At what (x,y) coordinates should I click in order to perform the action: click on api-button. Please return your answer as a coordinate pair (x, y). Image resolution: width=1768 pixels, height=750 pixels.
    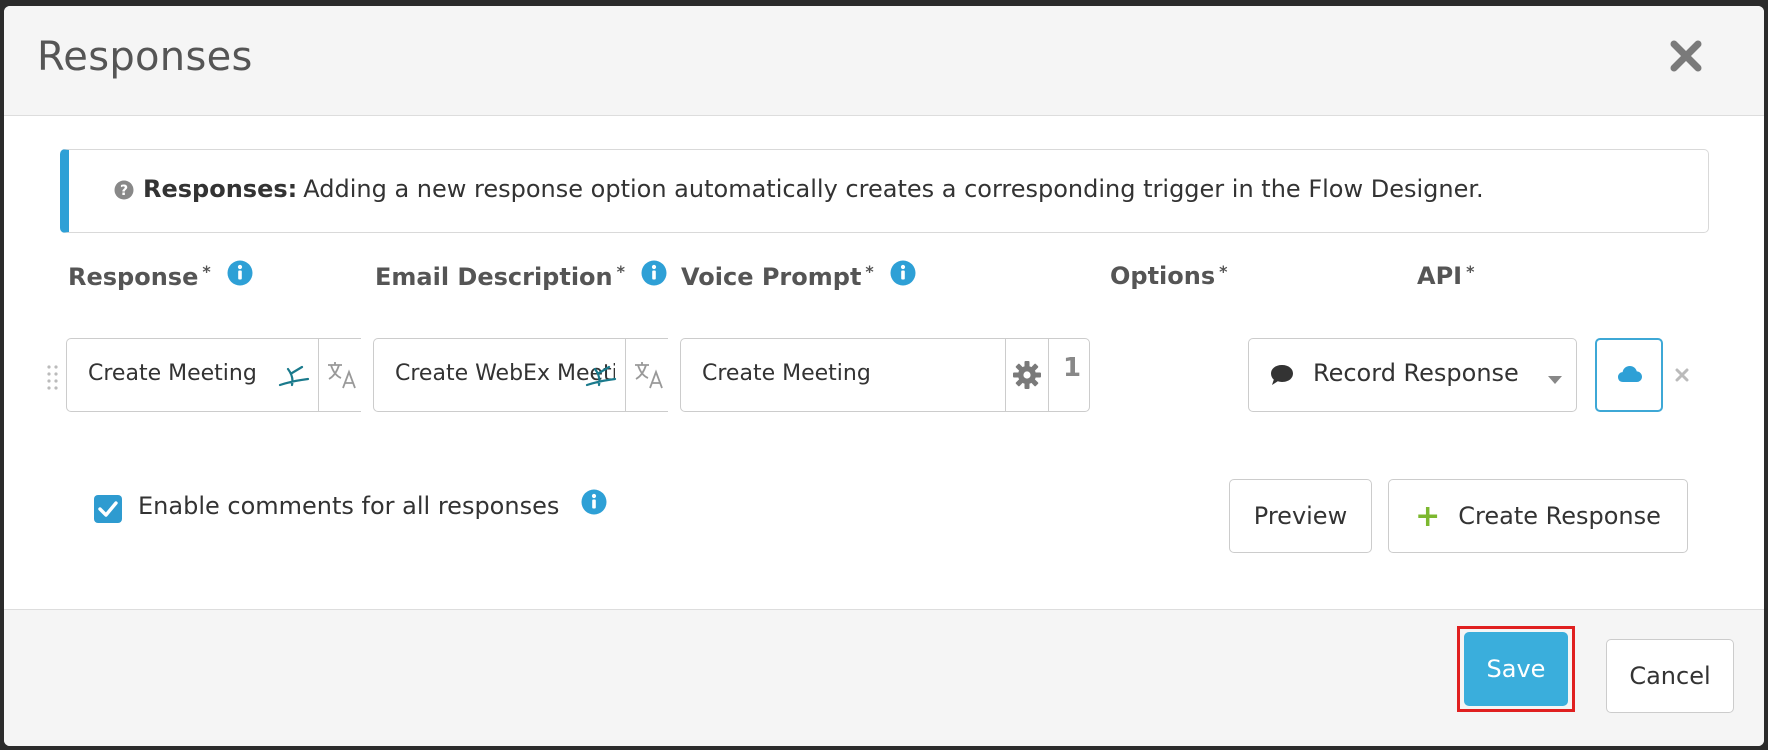
    Looking at the image, I should click on (1629, 375).